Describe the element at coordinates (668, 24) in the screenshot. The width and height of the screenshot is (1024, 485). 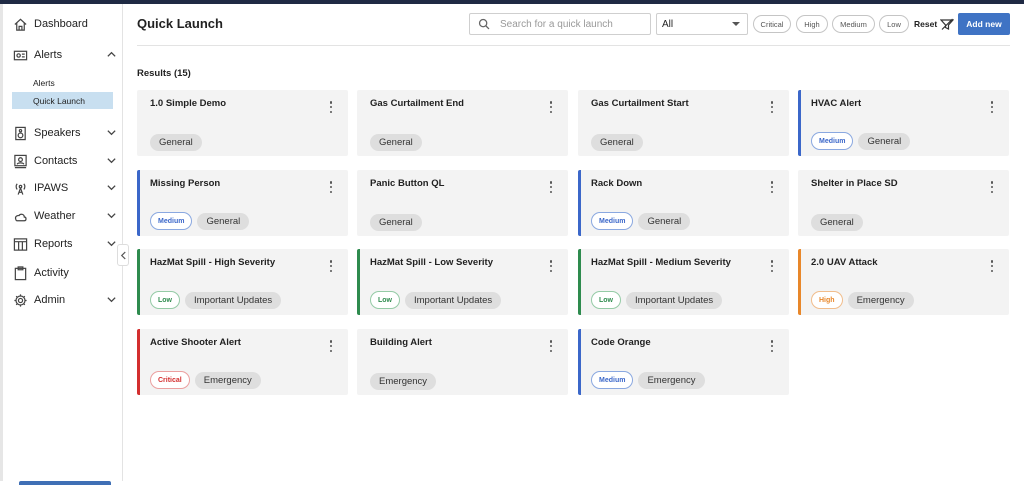
I see `category-filter-value: All` at that location.